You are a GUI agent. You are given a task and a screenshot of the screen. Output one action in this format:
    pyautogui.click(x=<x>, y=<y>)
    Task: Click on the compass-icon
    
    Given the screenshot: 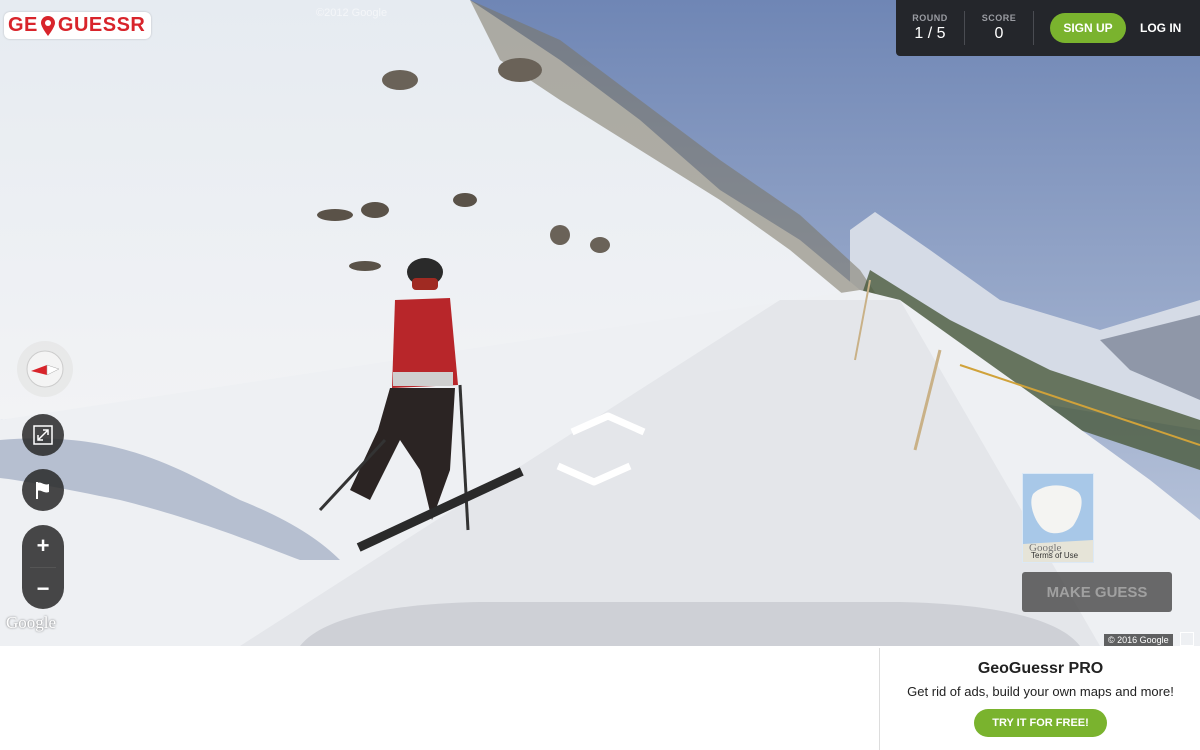 What is the action you would take?
    pyautogui.click(x=45, y=369)
    